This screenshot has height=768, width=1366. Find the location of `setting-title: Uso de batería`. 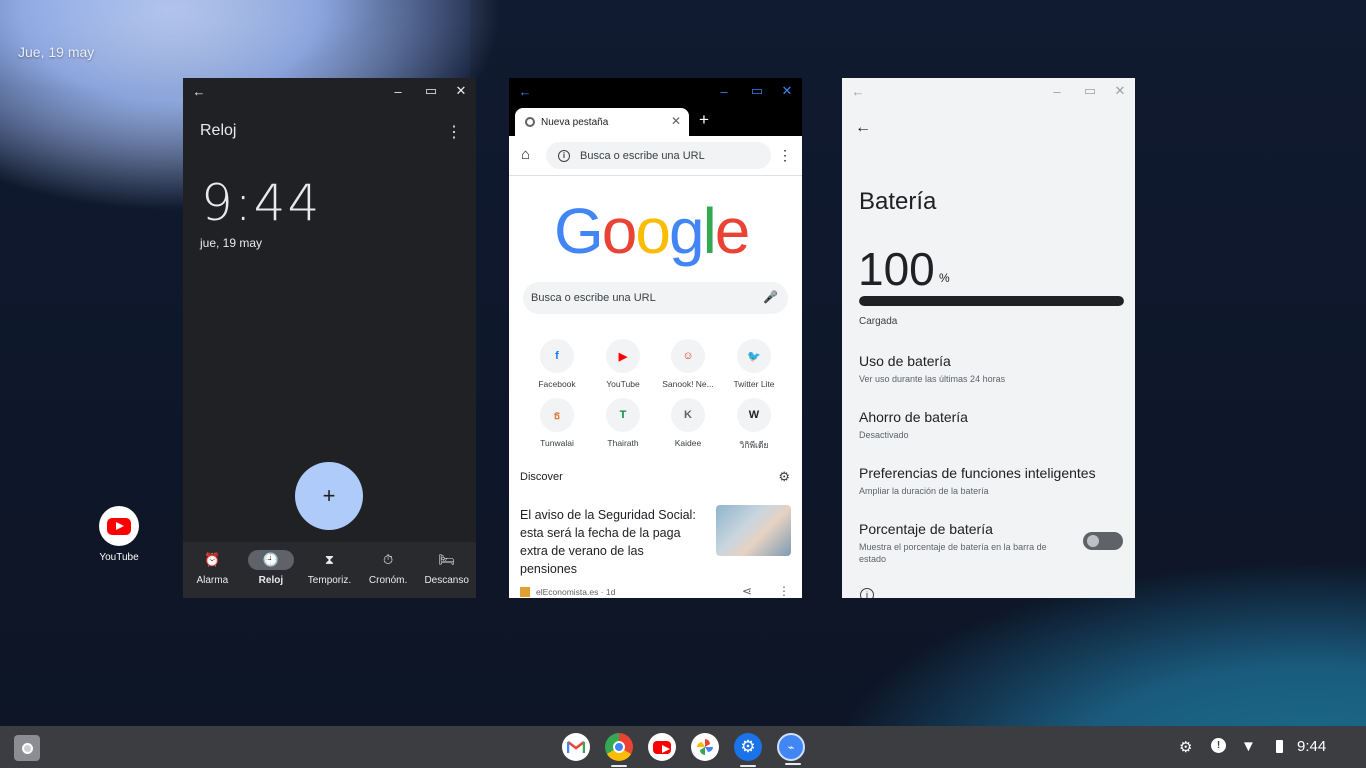

setting-title: Uso de batería is located at coordinates (905, 361).